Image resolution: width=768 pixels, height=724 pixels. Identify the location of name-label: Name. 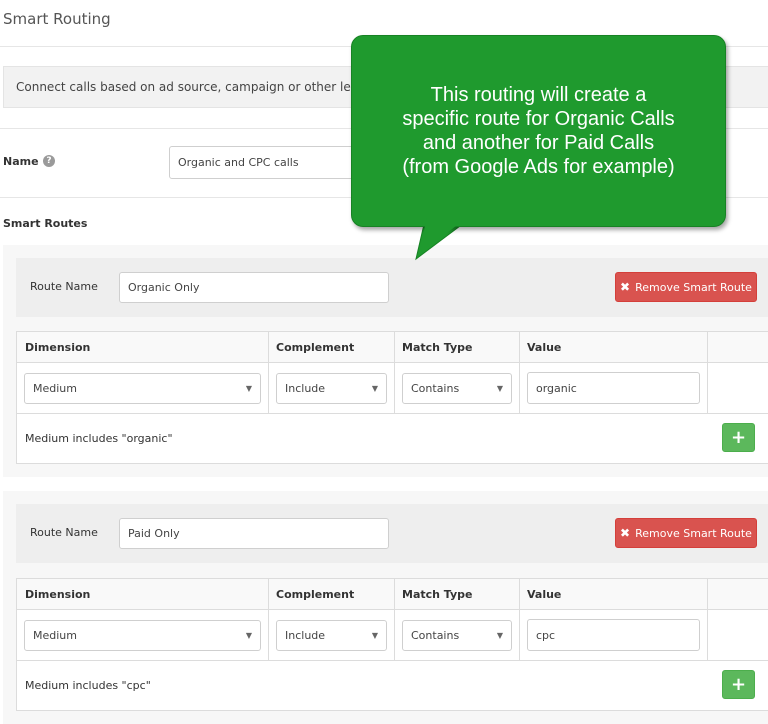
(21, 161).